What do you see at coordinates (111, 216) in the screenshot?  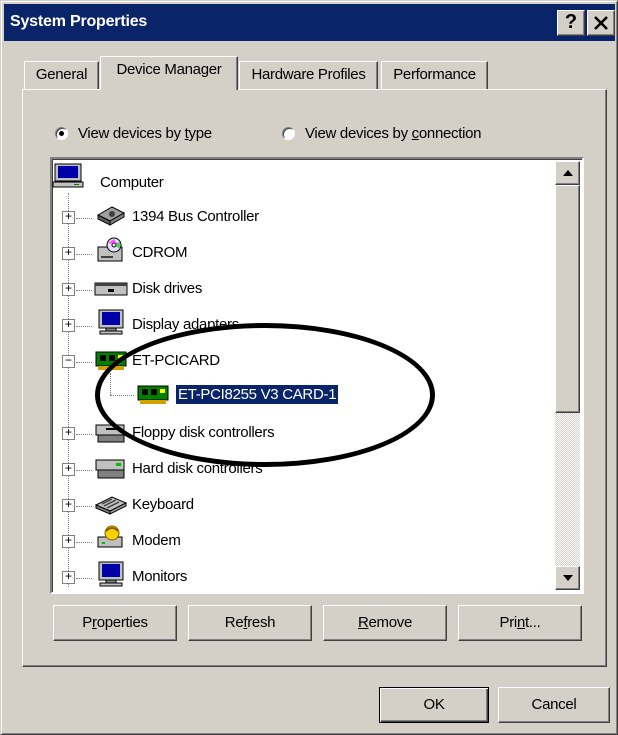 I see `bus-controller-icon` at bounding box center [111, 216].